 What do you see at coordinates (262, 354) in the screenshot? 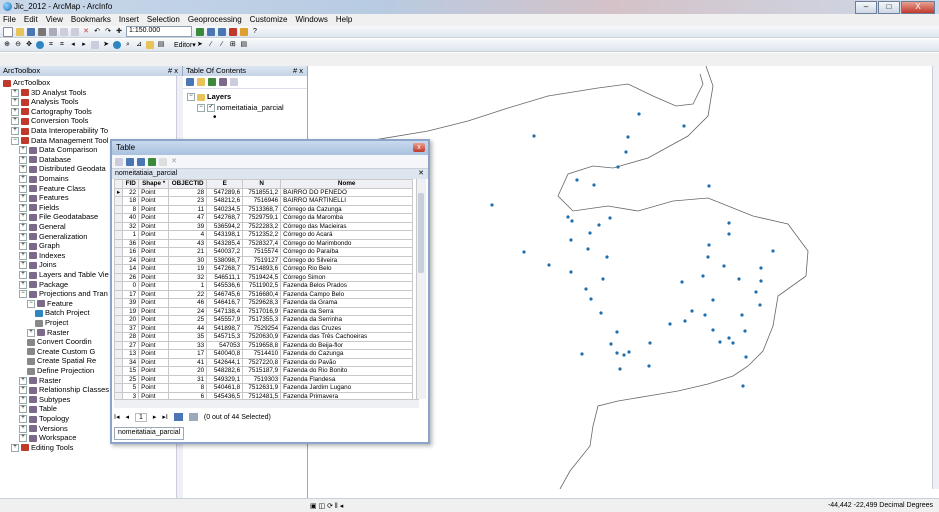
I see `table-cell: 7514410` at bounding box center [262, 354].